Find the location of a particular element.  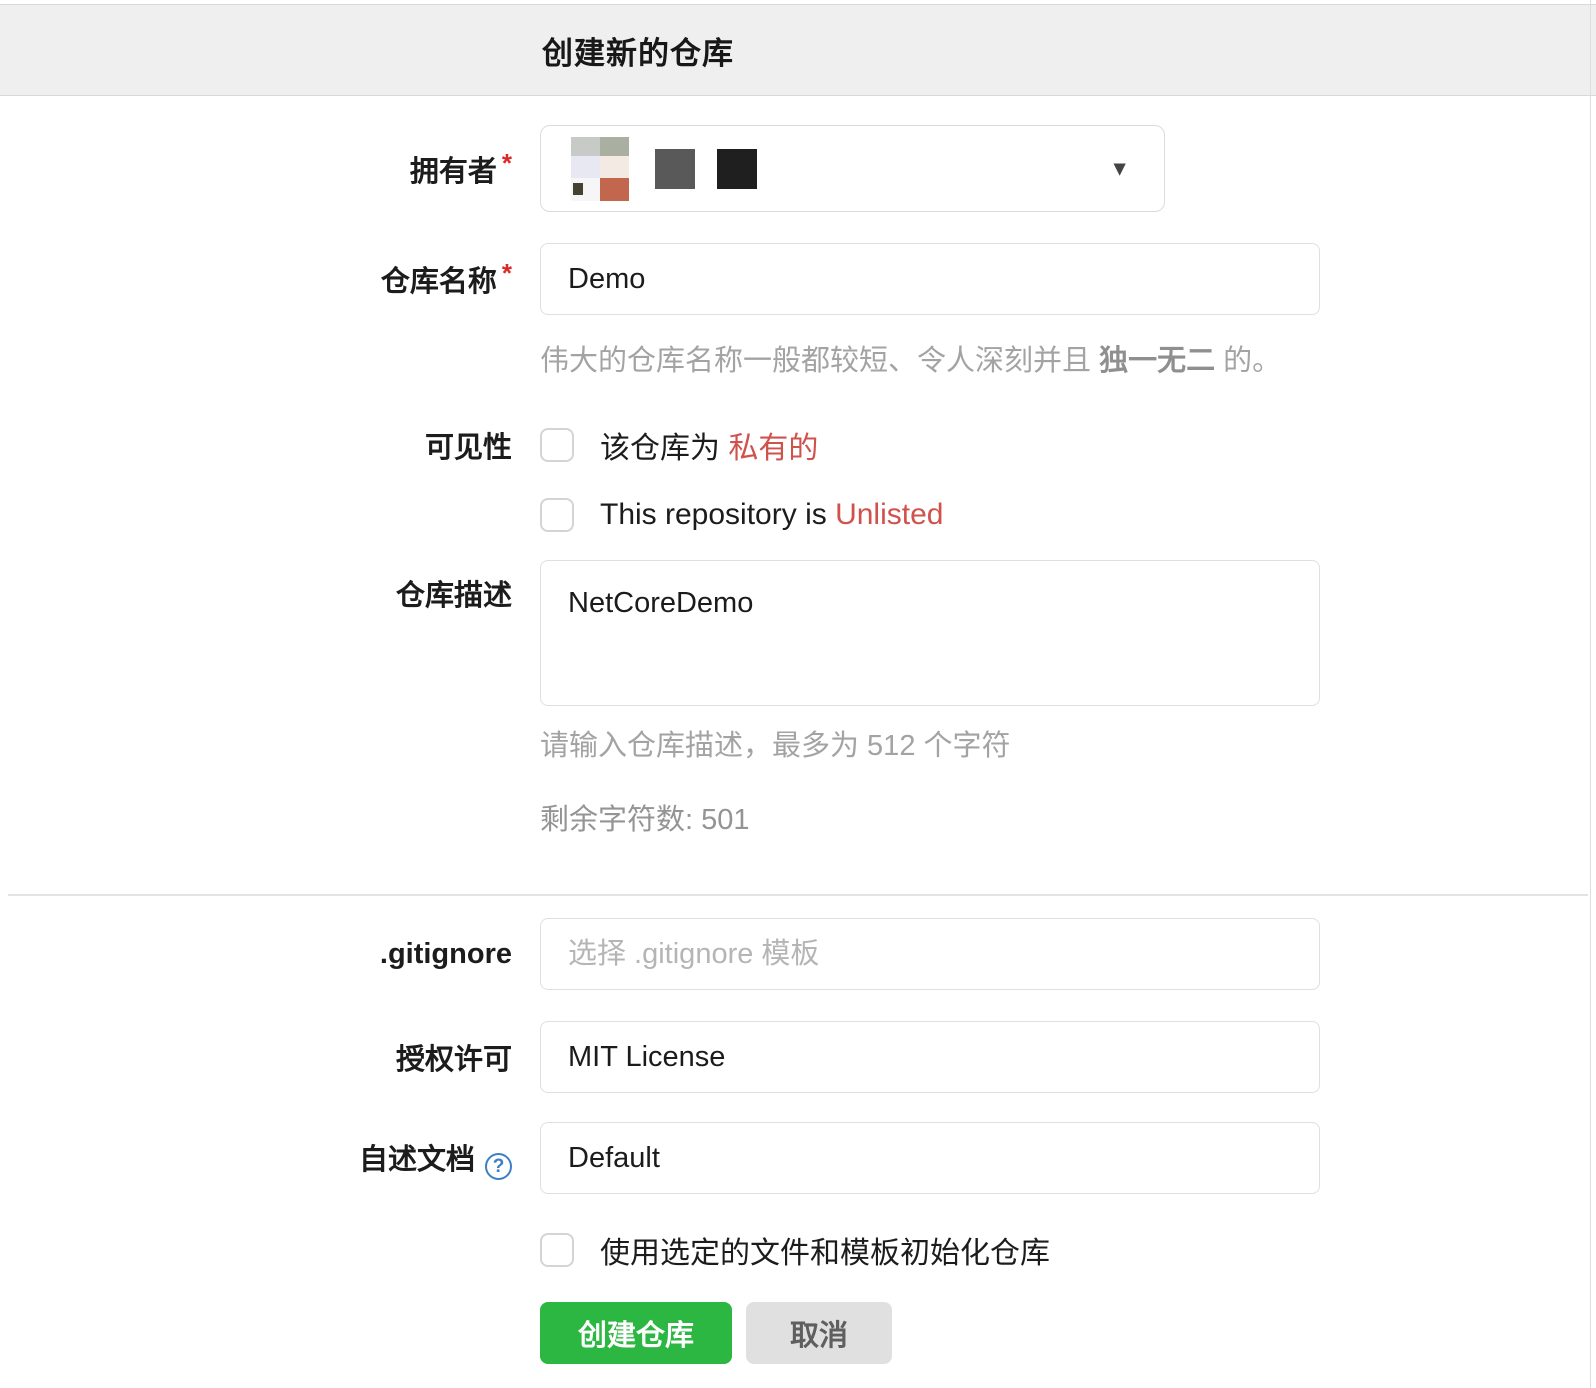

help-question-icon: ? is located at coordinates (498, 1167).